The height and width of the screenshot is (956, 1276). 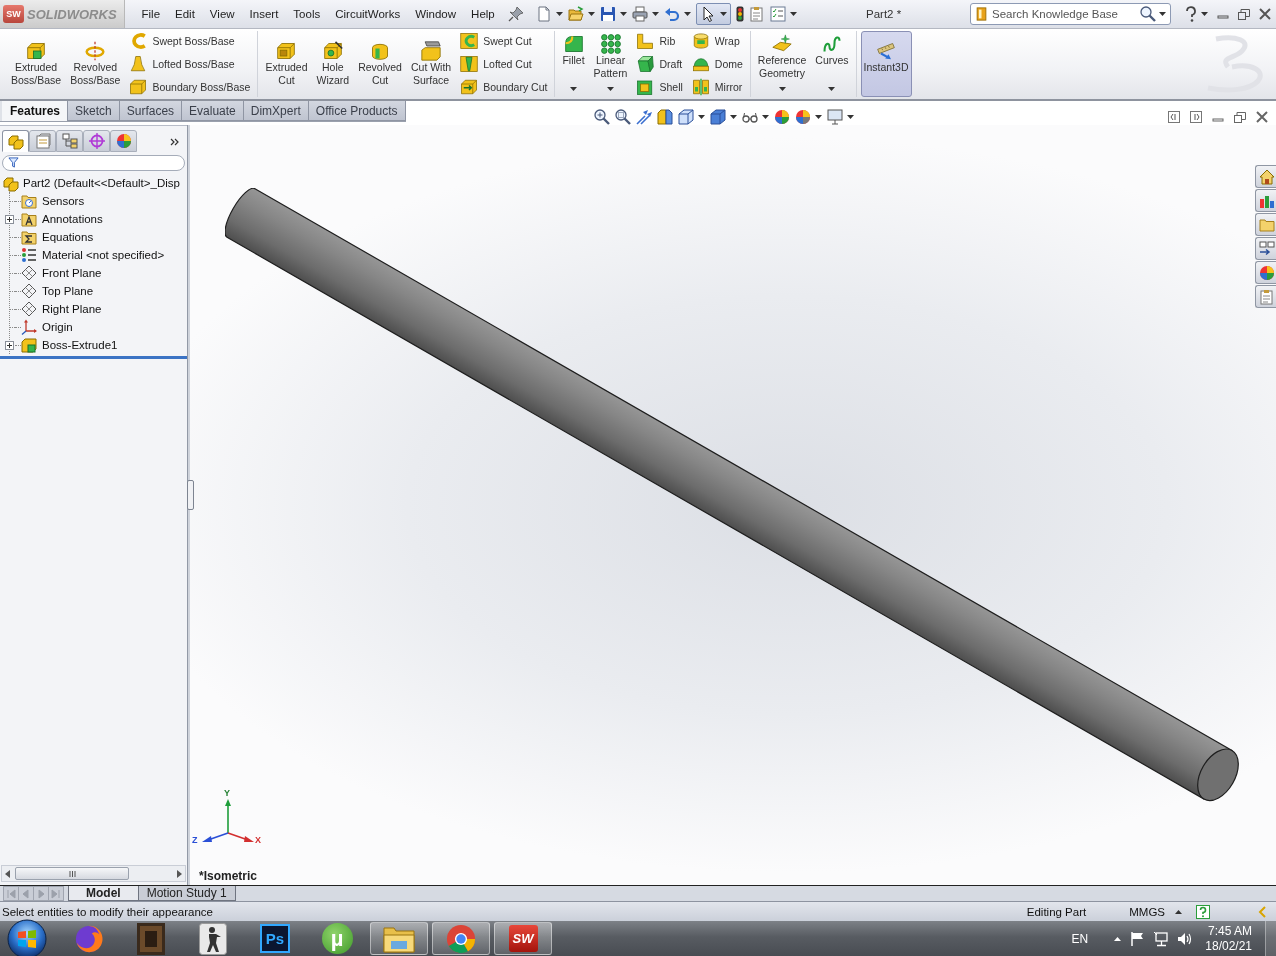 I want to click on ribbon-button: Boundary Boss/Base, so click(x=190, y=87).